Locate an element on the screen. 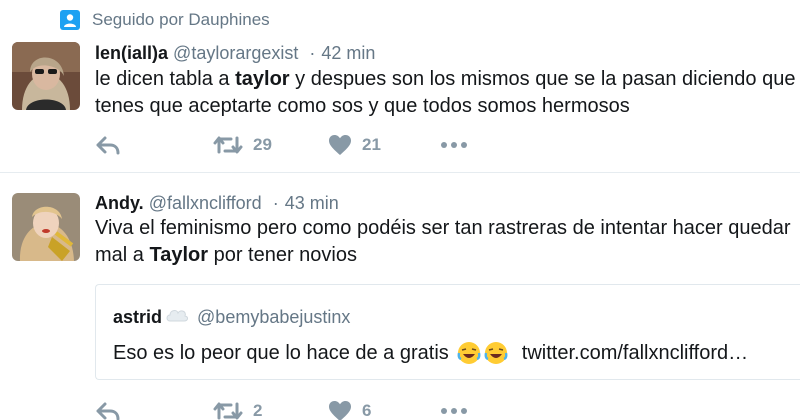  highlighted-keyword: taylor is located at coordinates (262, 79).